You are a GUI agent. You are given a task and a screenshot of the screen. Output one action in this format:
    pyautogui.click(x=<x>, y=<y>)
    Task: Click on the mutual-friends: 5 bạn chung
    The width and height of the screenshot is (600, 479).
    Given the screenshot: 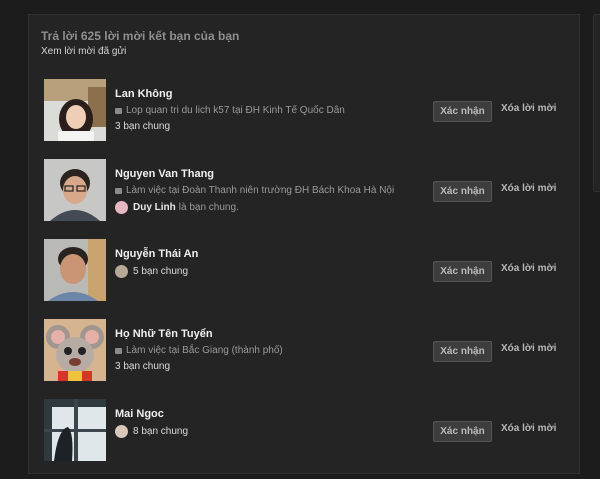 What is the action you would take?
    pyautogui.click(x=151, y=271)
    